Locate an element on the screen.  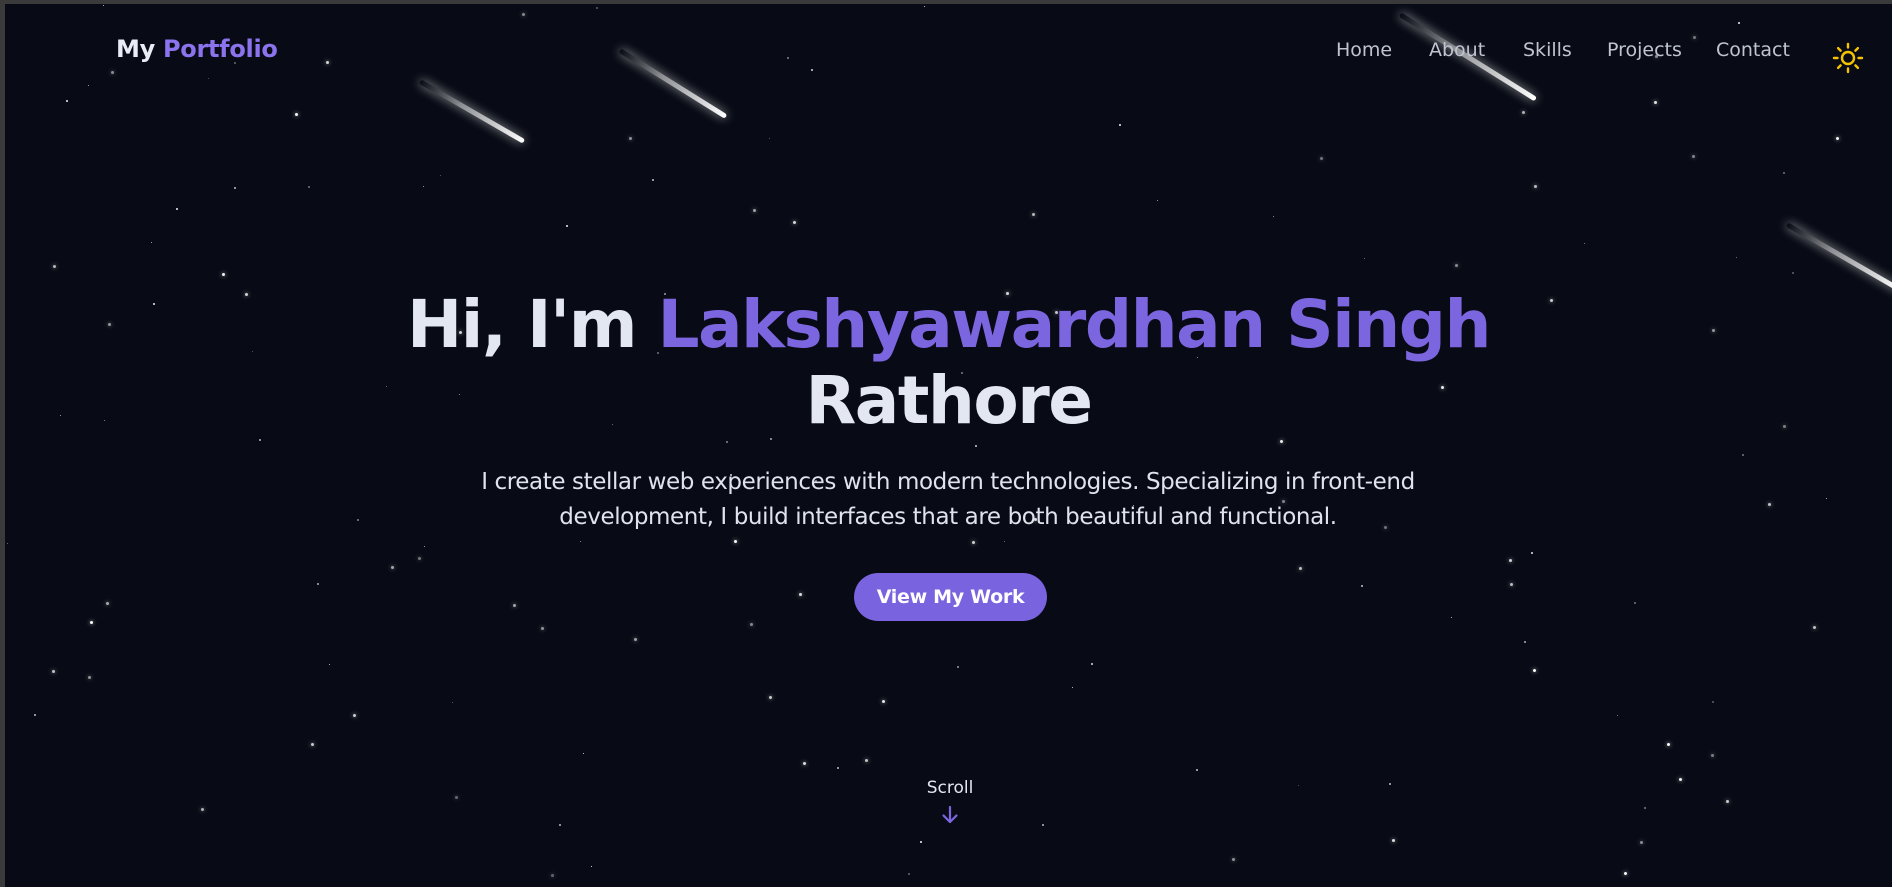
nav-link-about: About is located at coordinates (1457, 50).